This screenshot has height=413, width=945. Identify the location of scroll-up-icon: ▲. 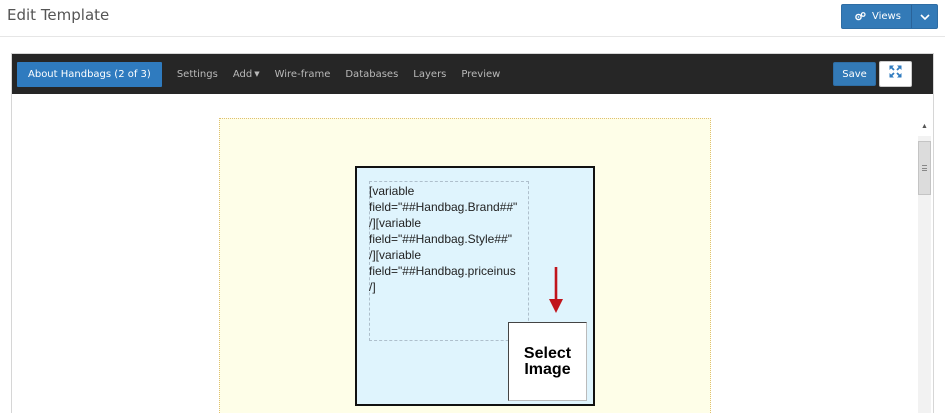
(924, 126).